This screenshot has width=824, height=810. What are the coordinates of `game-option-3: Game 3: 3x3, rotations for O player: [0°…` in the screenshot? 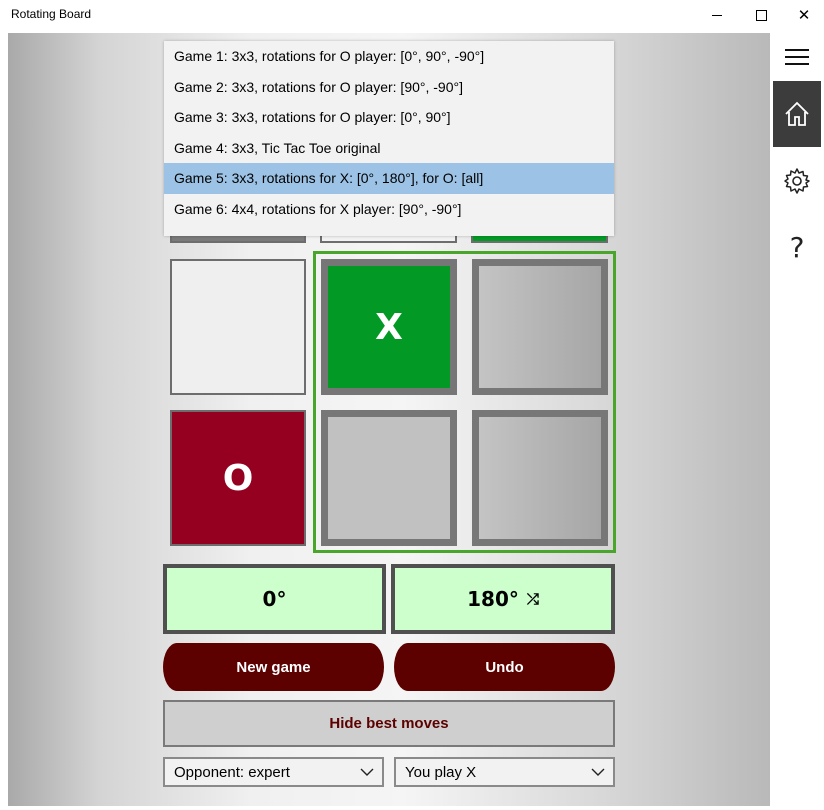 It's located at (389, 117).